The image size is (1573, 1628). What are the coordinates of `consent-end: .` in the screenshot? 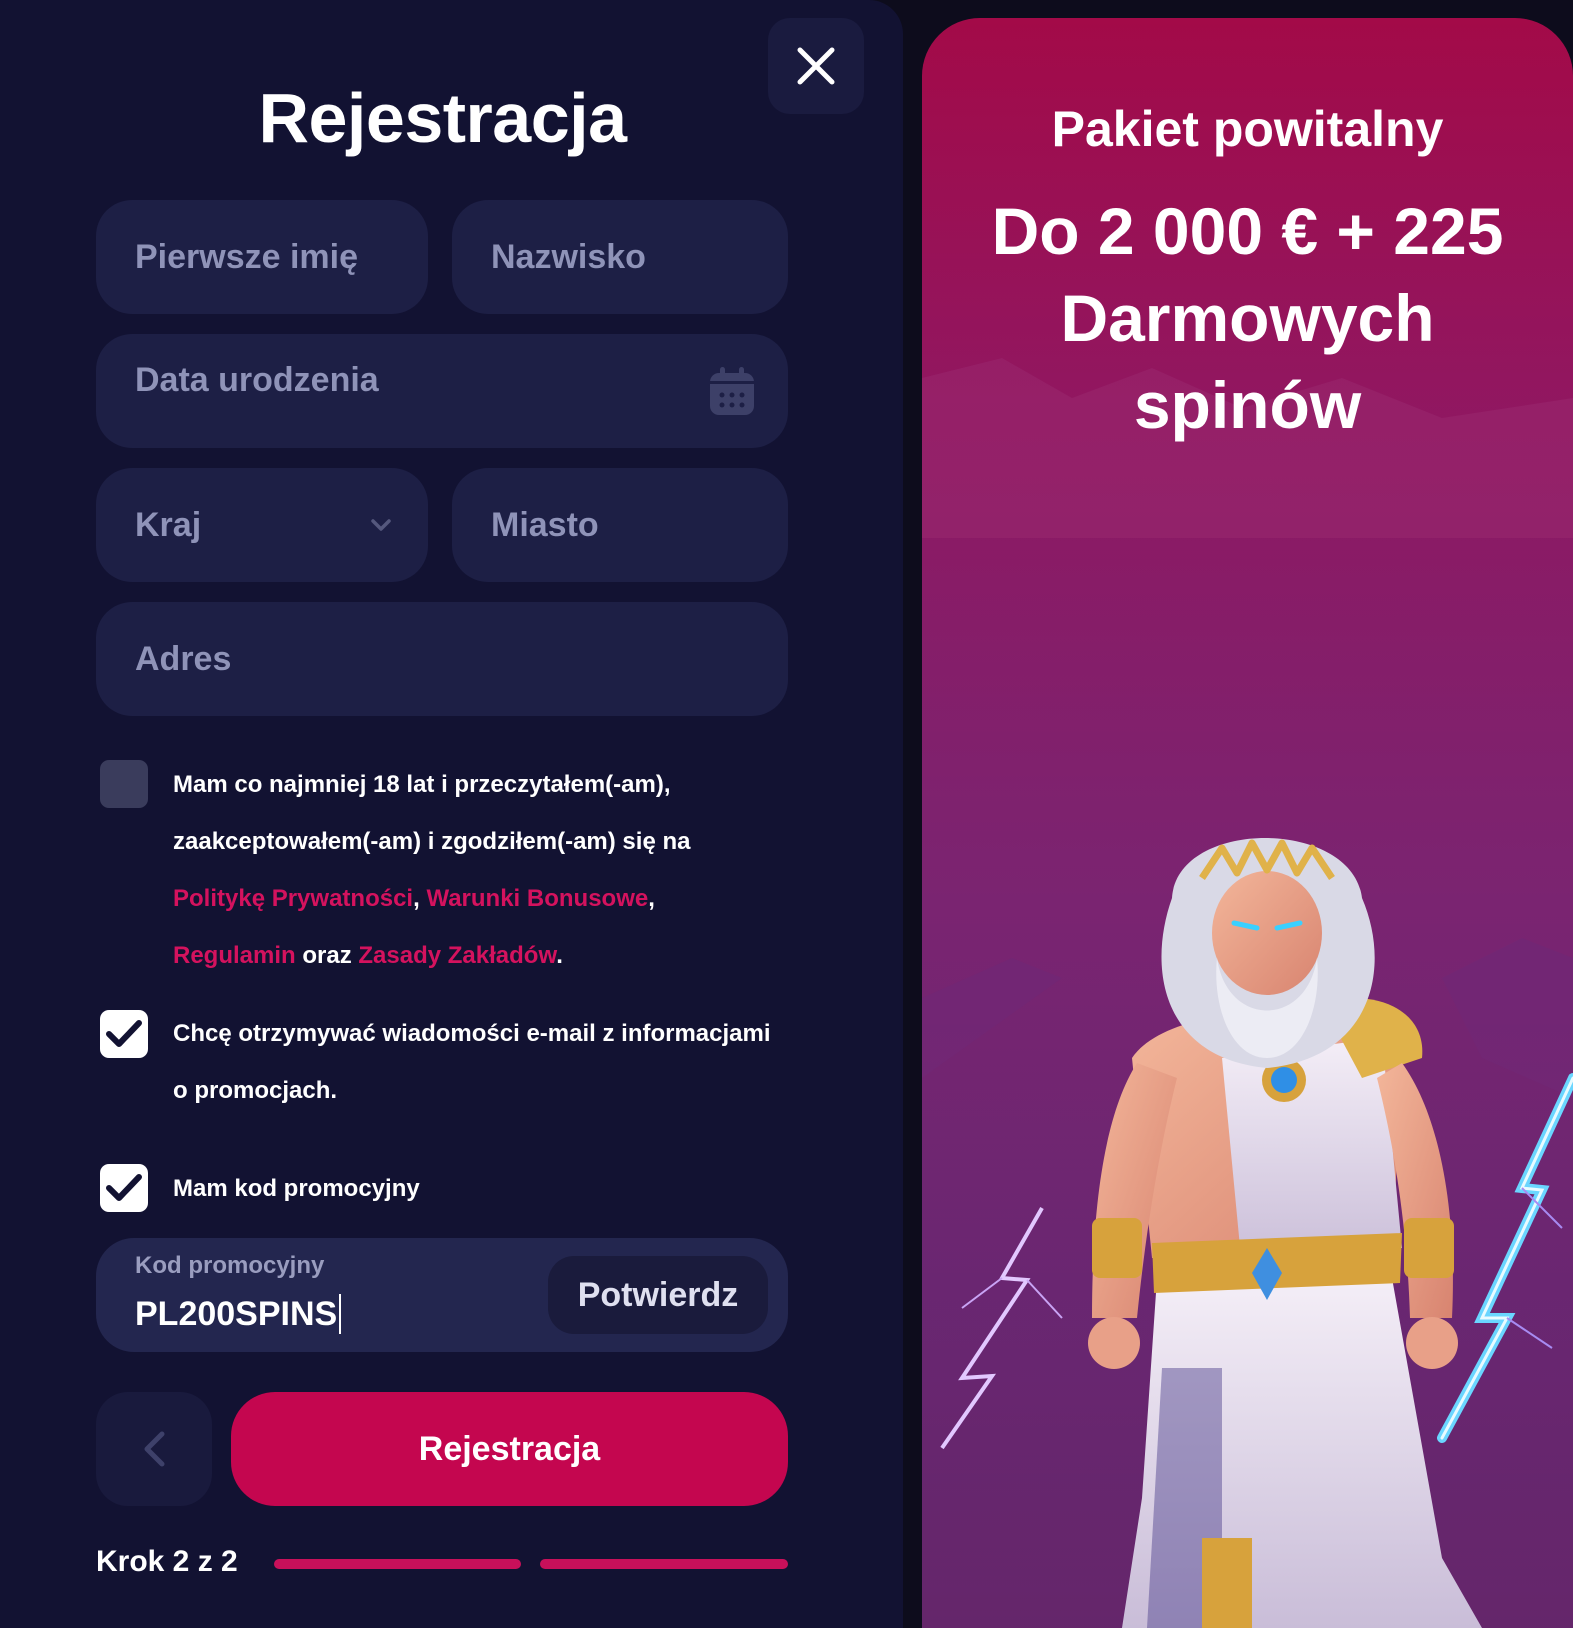 It's located at (559, 955).